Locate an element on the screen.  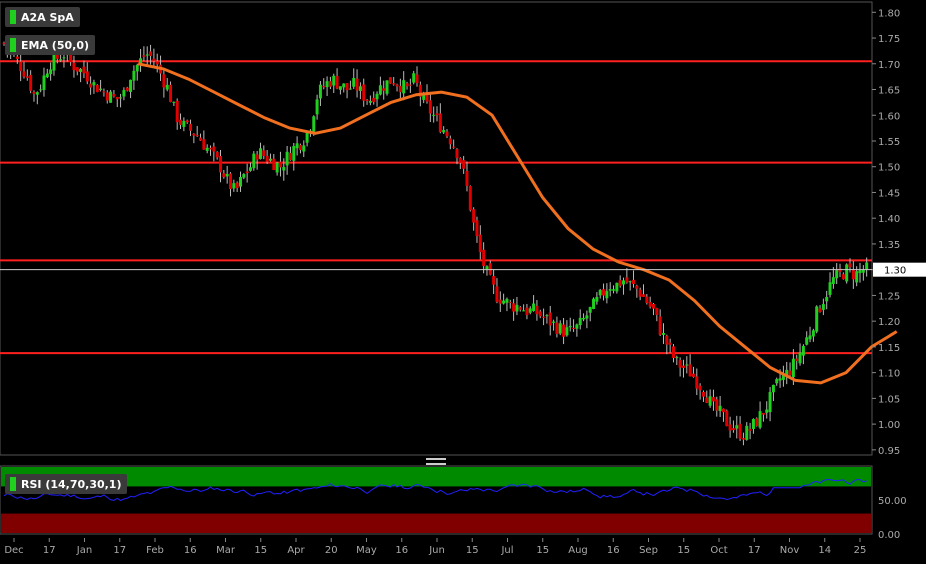
x-tick-label: May is located at coordinates (366, 550).